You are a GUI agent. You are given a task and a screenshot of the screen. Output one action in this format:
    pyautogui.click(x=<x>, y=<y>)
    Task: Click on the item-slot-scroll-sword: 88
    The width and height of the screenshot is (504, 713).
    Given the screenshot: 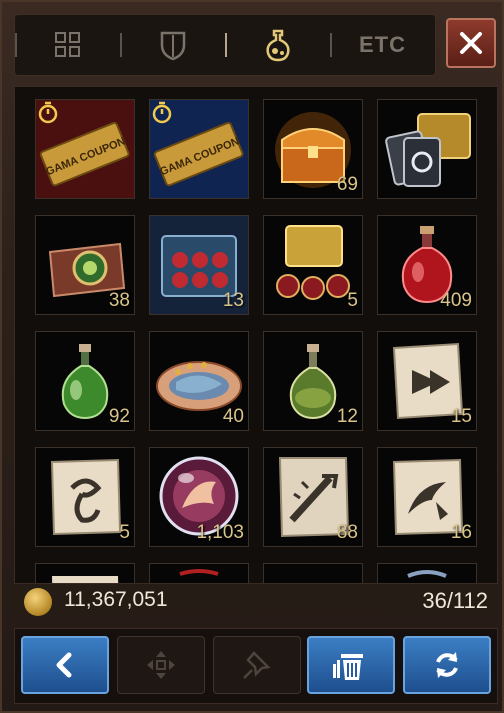 What is the action you would take?
    pyautogui.click(x=313, y=497)
    